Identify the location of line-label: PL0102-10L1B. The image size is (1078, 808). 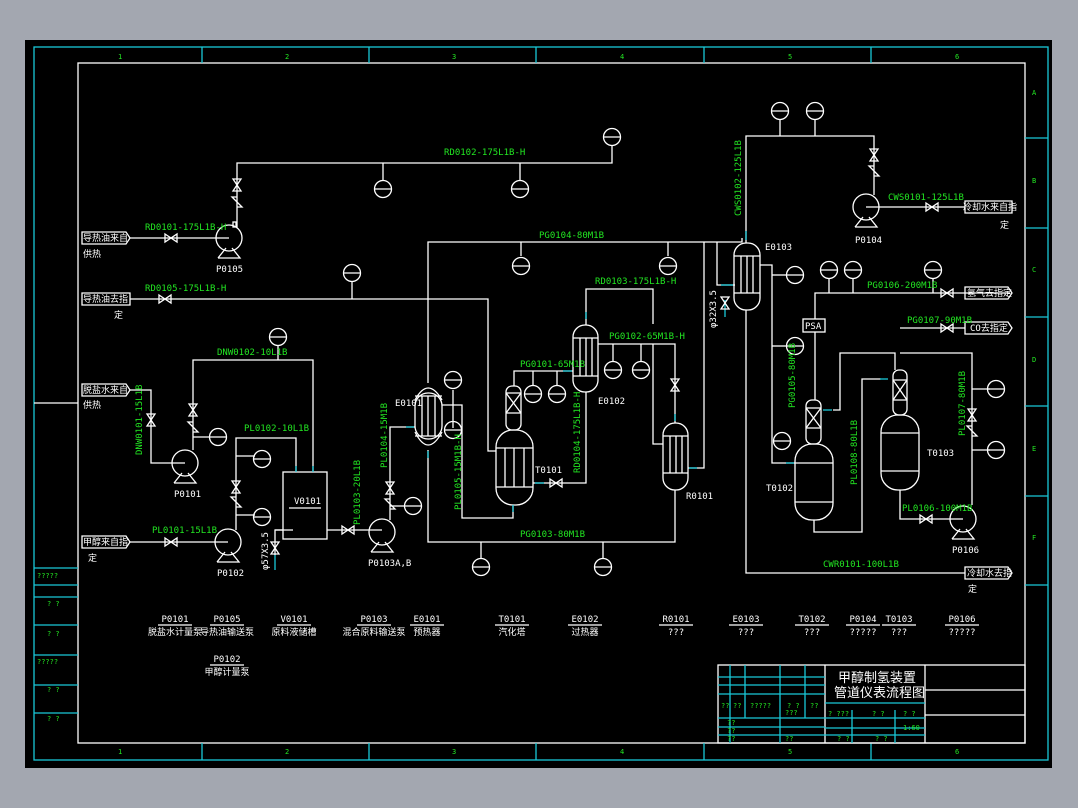
(276, 429).